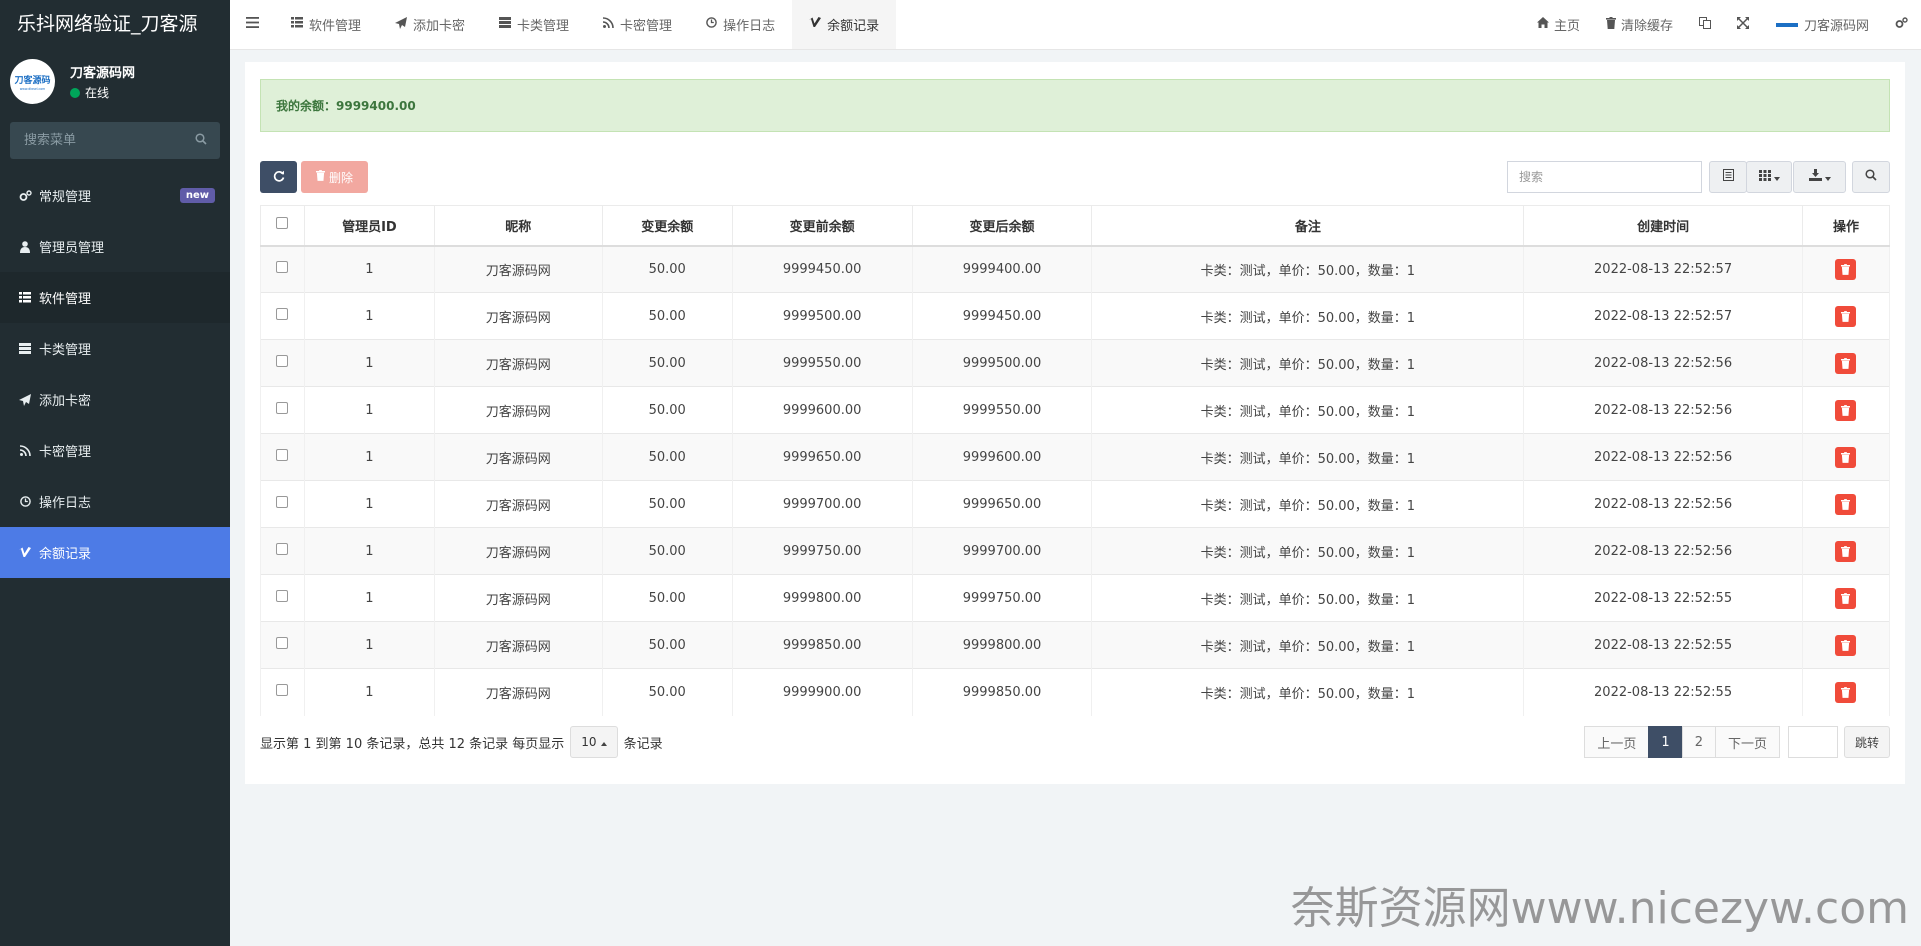 Image resolution: width=1921 pixels, height=946 pixels. I want to click on settings-button, so click(1901, 24).